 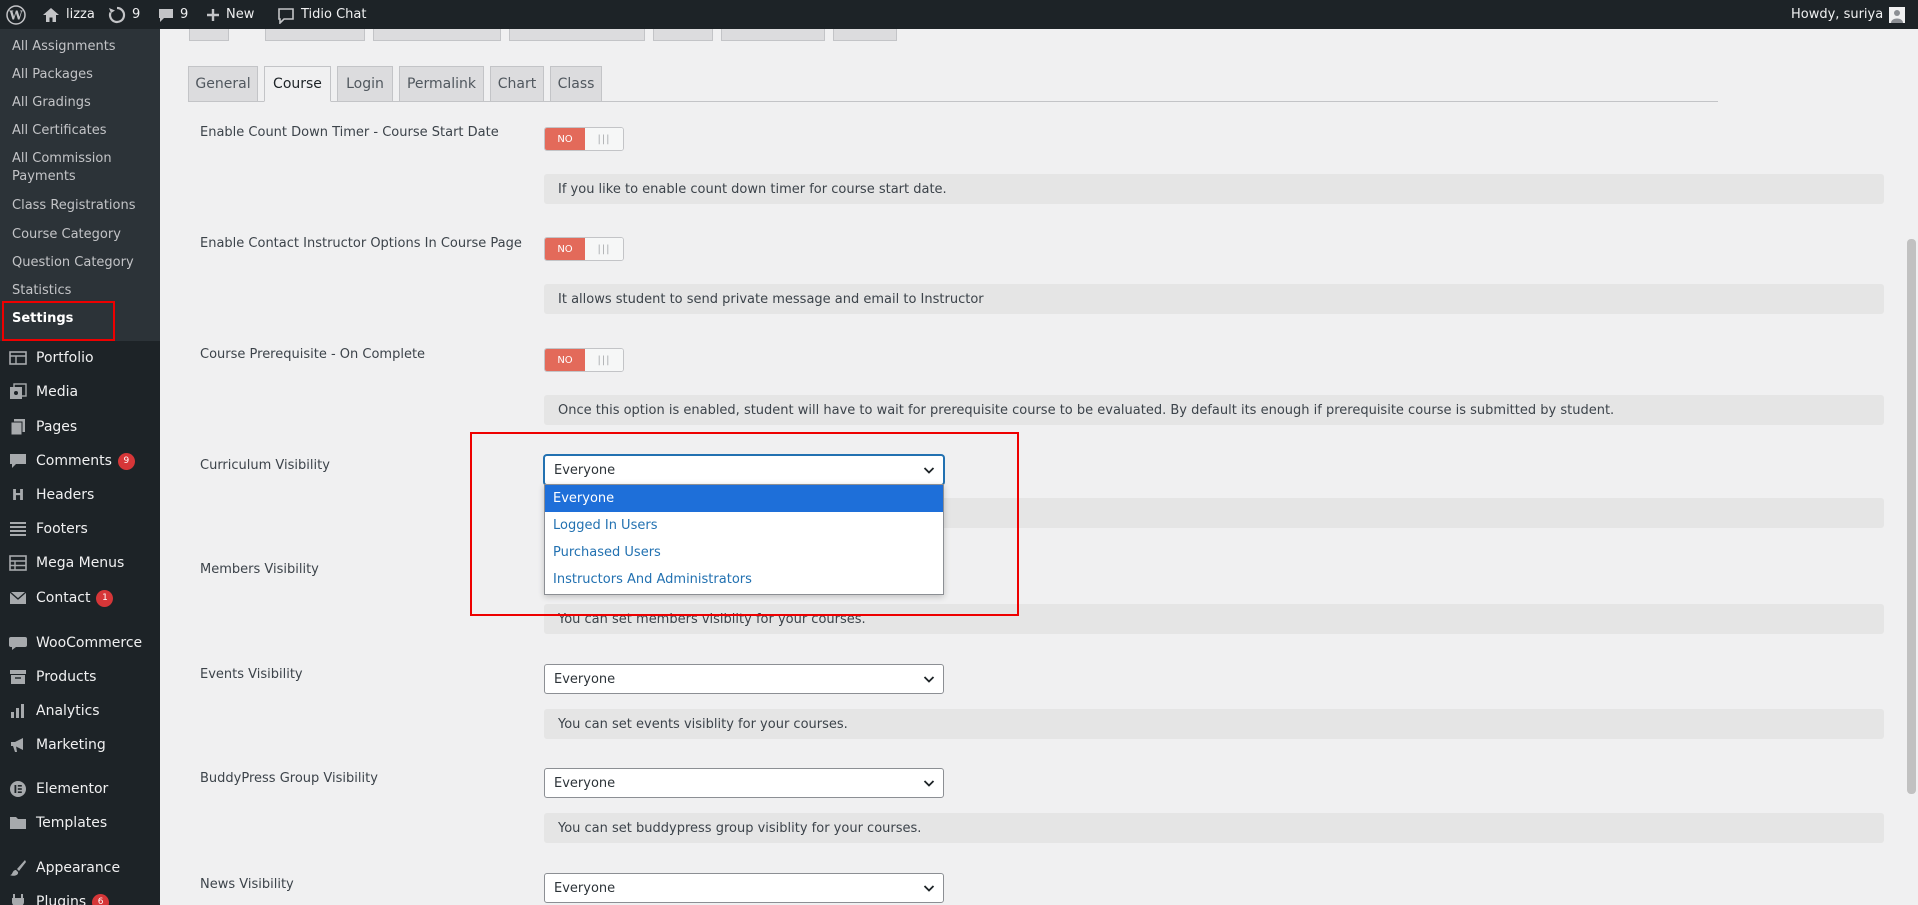 I want to click on menu-products: Products, so click(x=80, y=677).